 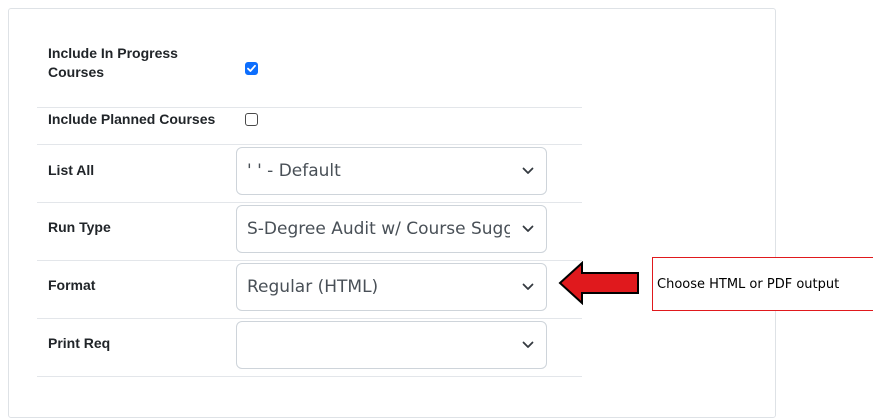 What do you see at coordinates (113, 62) in the screenshot?
I see `include-in-progress-label: Include In Progress Courses` at bounding box center [113, 62].